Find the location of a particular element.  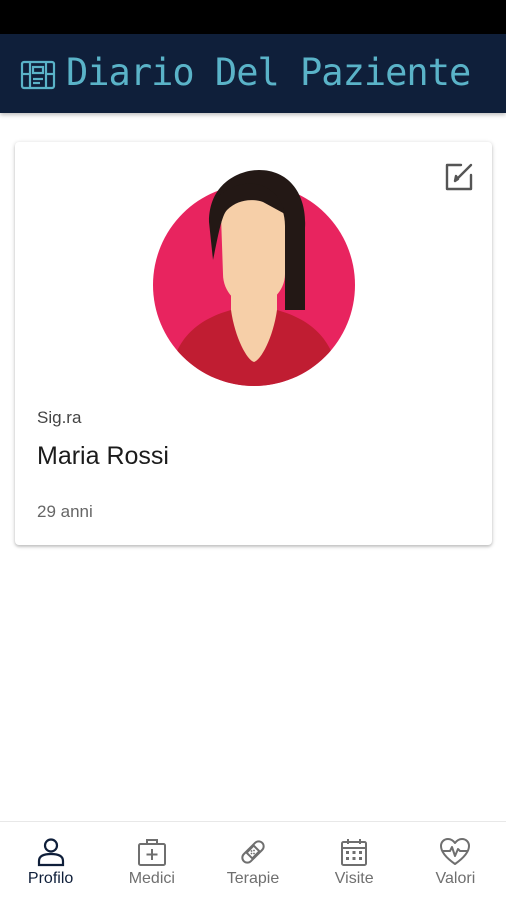

medical-bag-icon is located at coordinates (152, 852).